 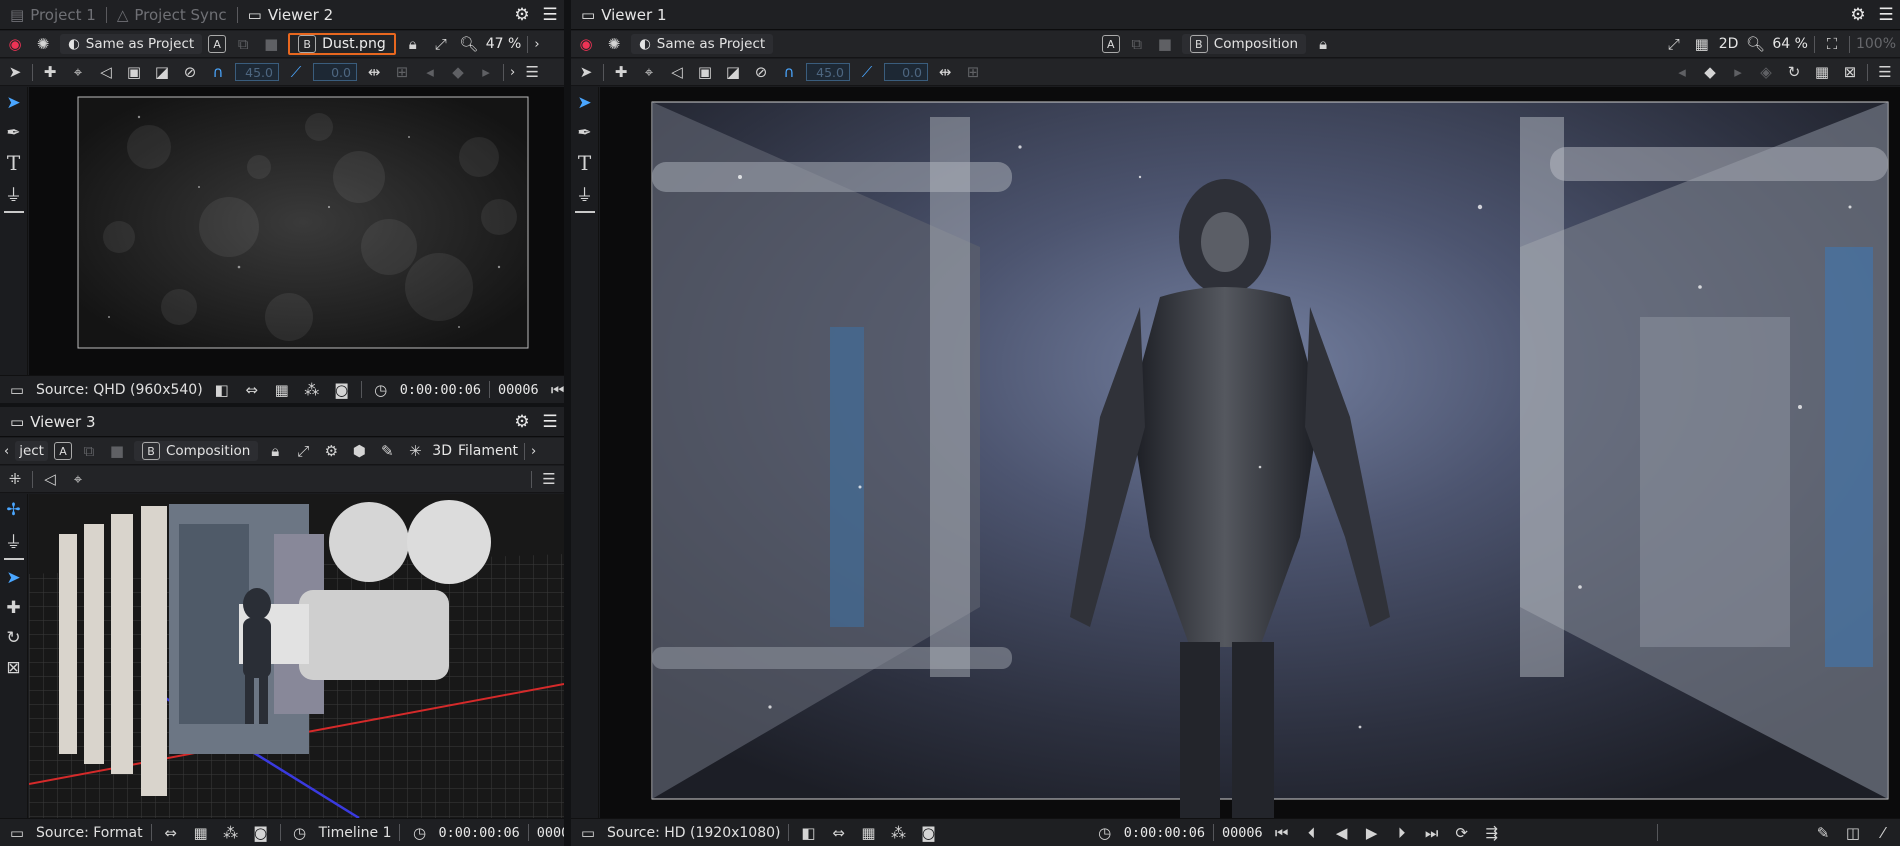 I want to click on zoom-value: 64 %, so click(x=1790, y=44).